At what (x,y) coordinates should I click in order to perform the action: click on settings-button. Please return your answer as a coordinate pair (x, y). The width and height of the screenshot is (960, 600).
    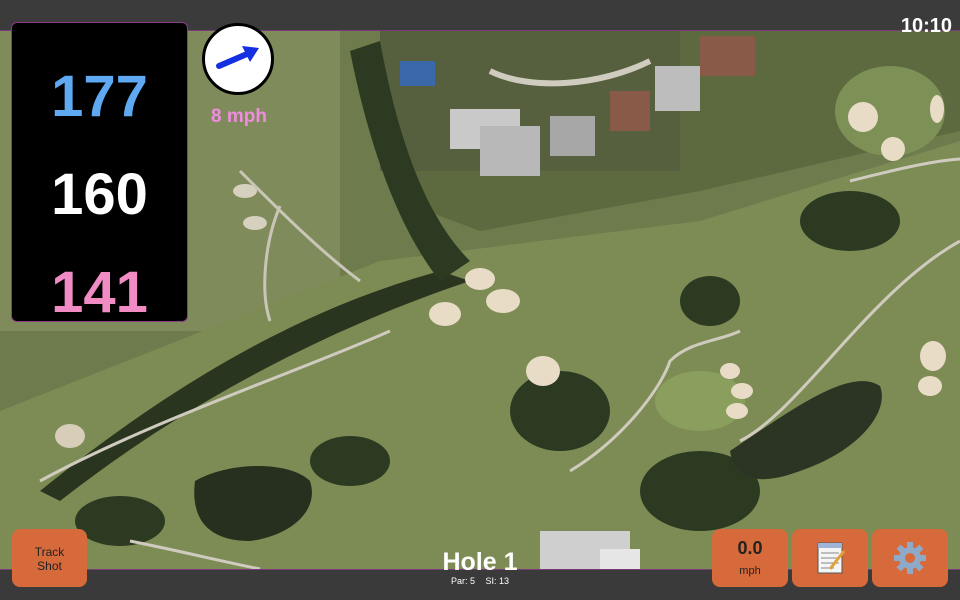
    Looking at the image, I should click on (910, 558).